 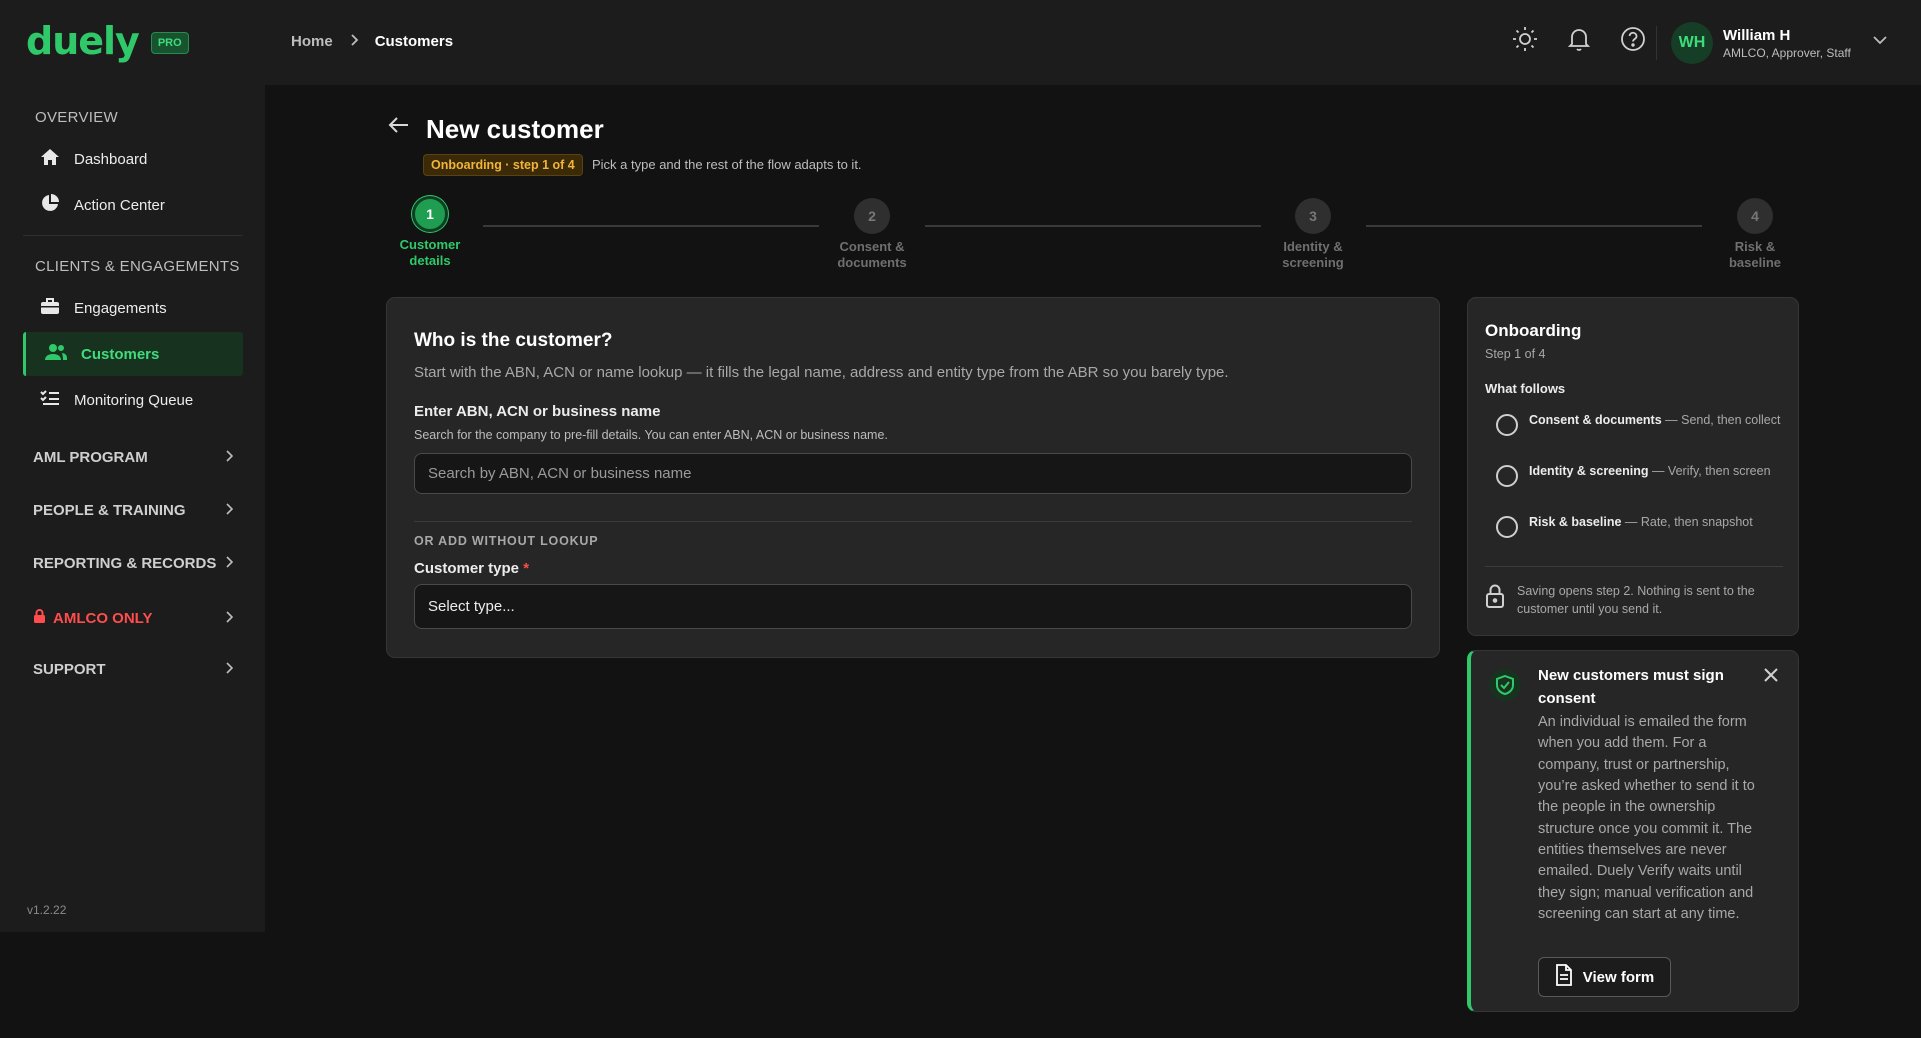 I want to click on sidebar-item-monitoring-queue: Monitoring Queue, so click(x=133, y=400).